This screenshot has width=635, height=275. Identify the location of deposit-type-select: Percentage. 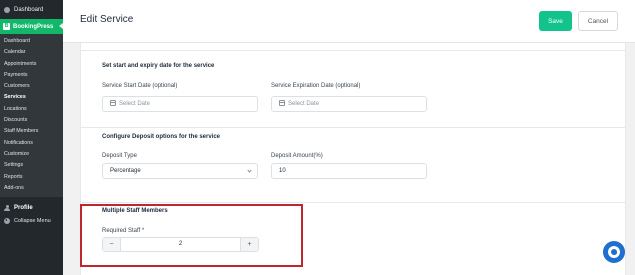
(180, 171).